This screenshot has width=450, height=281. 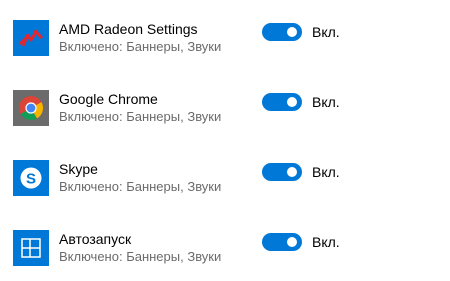 What do you see at coordinates (78, 169) in the screenshot?
I see `app-name: Skype` at bounding box center [78, 169].